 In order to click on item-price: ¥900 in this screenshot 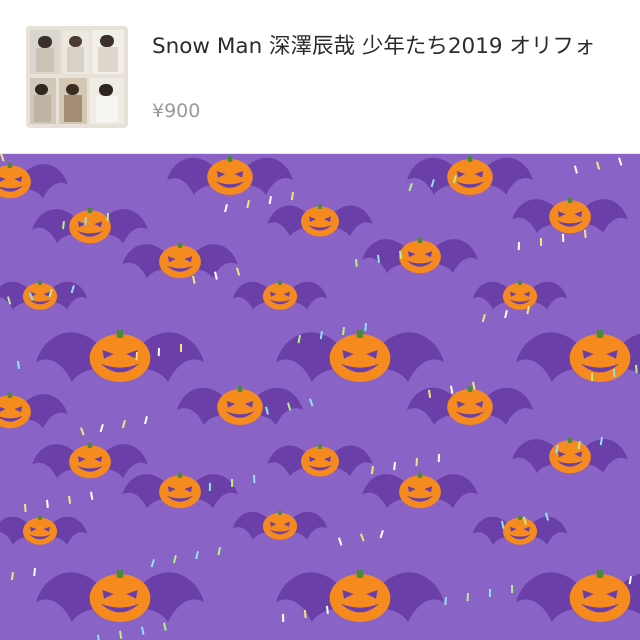, I will do `click(176, 111)`.